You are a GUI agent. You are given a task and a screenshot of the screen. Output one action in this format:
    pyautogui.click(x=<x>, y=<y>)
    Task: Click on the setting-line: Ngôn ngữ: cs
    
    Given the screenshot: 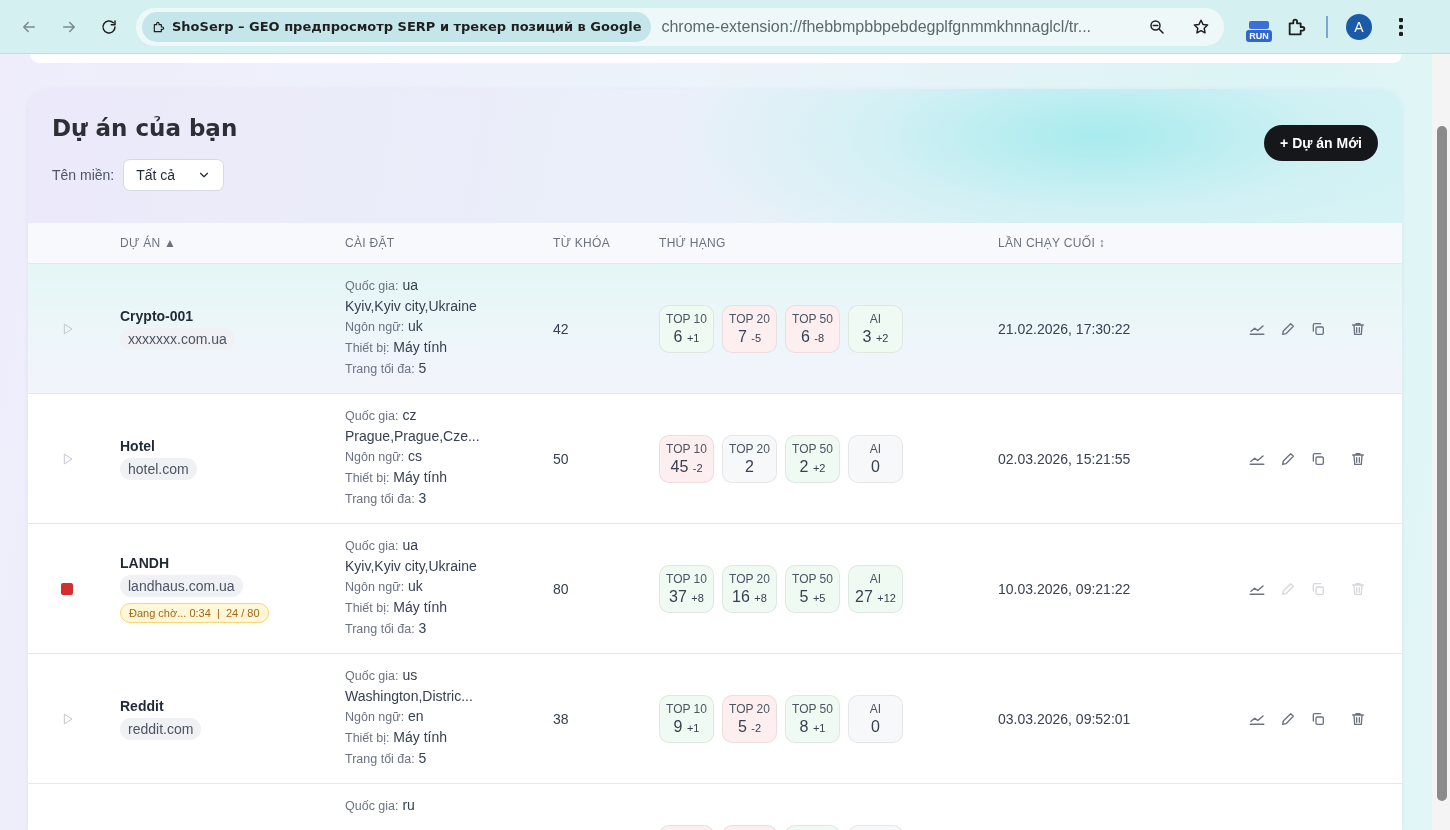 What is the action you would take?
    pyautogui.click(x=384, y=456)
    